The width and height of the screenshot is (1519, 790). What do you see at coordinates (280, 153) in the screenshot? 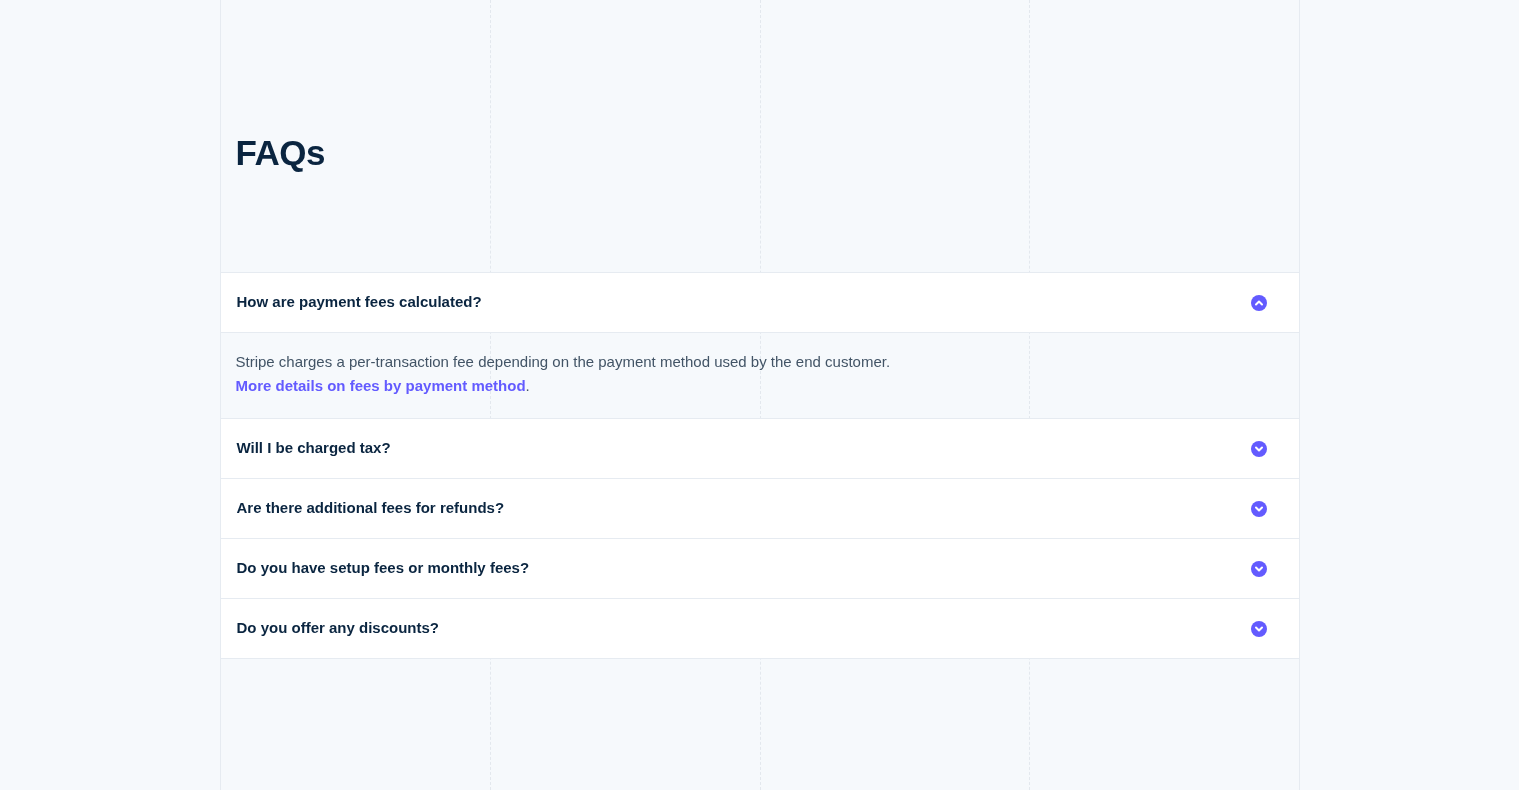
I see `page-title: FAQs` at bounding box center [280, 153].